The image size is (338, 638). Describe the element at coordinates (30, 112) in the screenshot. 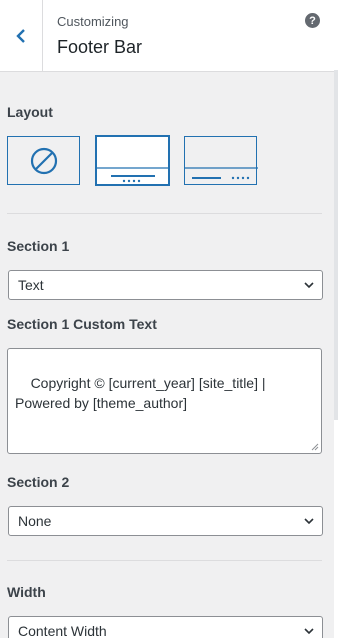

I see `layout-label: Layout` at that location.